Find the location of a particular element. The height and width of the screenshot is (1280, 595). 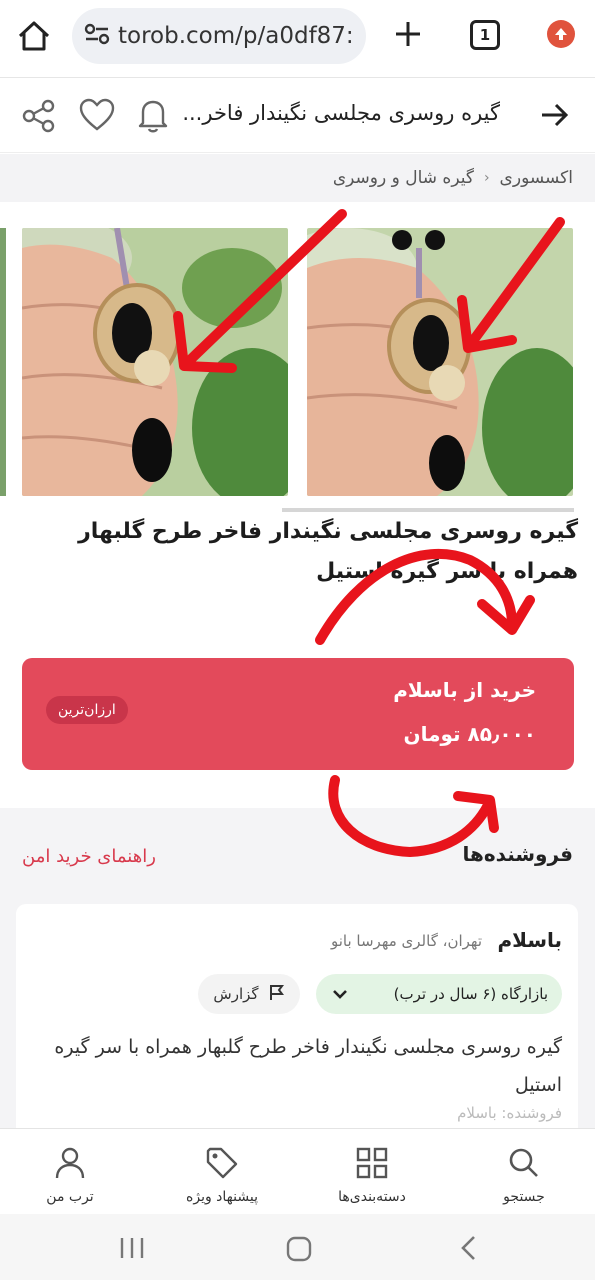

system-navigation-bar is located at coordinates (297, 1247).